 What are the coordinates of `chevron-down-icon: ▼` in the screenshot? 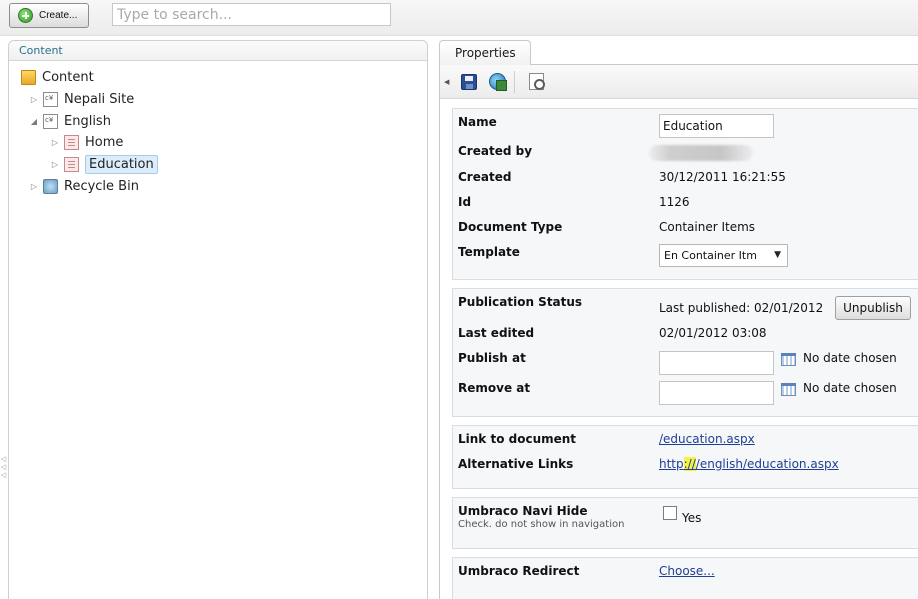 It's located at (777, 255).